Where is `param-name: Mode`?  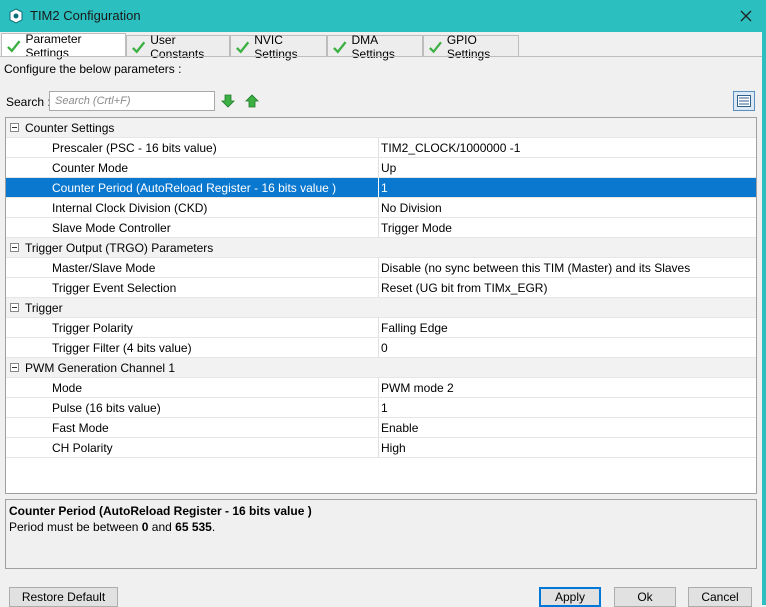 param-name: Mode is located at coordinates (67, 388).